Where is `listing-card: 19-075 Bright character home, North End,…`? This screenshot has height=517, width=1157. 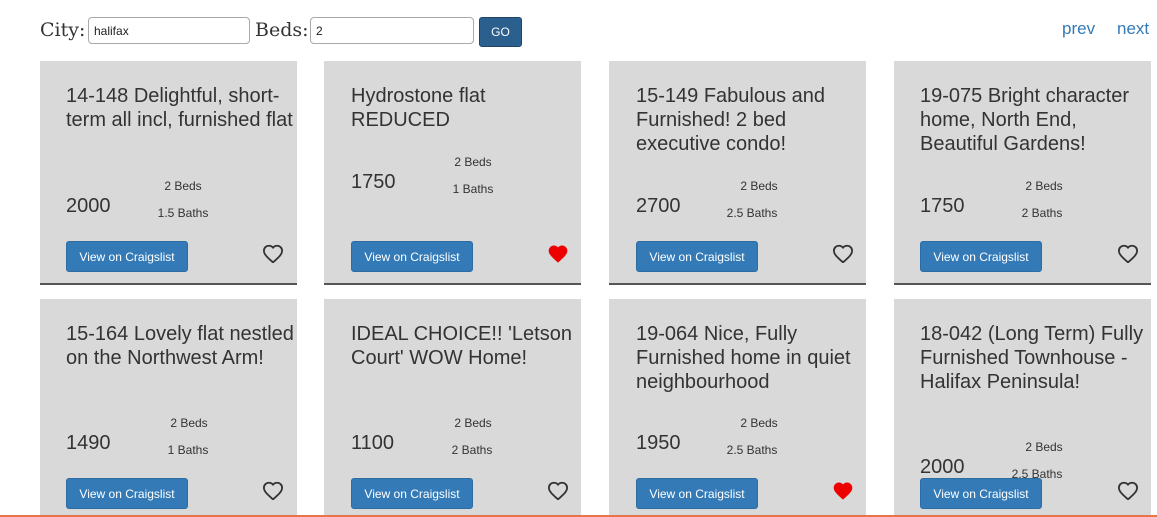 listing-card: 19-075 Bright character home, North End,… is located at coordinates (1022, 173).